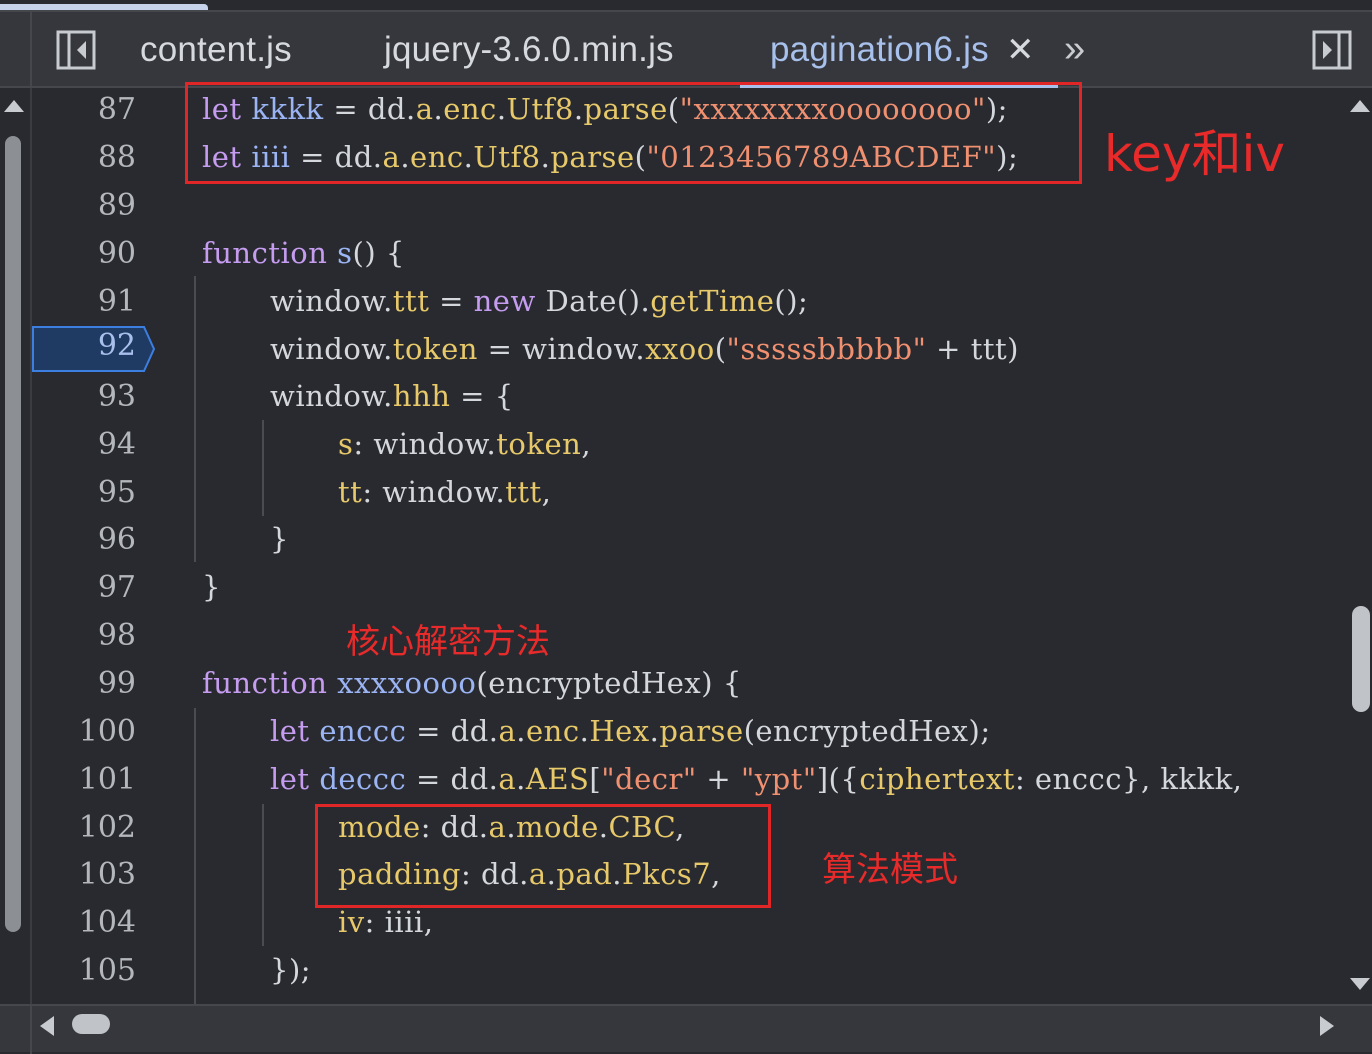 The width and height of the screenshot is (1372, 1054). Describe the element at coordinates (464, 444) in the screenshot. I see `code-line-94: s: window.token,` at that location.